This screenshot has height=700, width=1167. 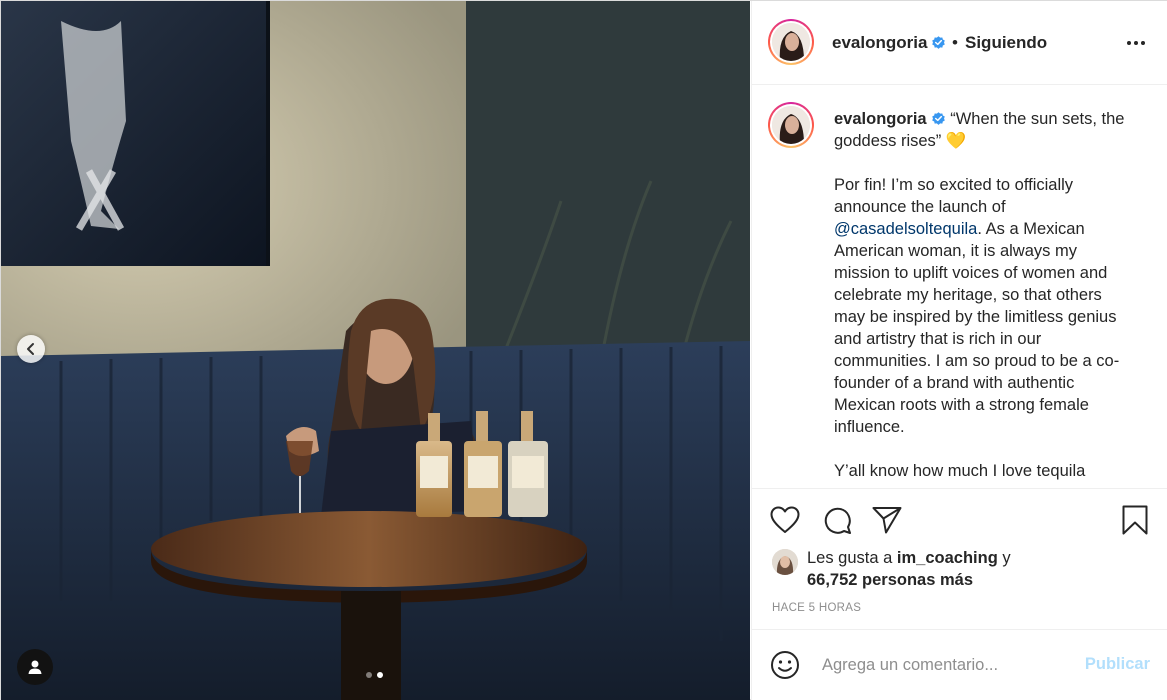 What do you see at coordinates (380, 675) in the screenshot?
I see `carousel-dot-active` at bounding box center [380, 675].